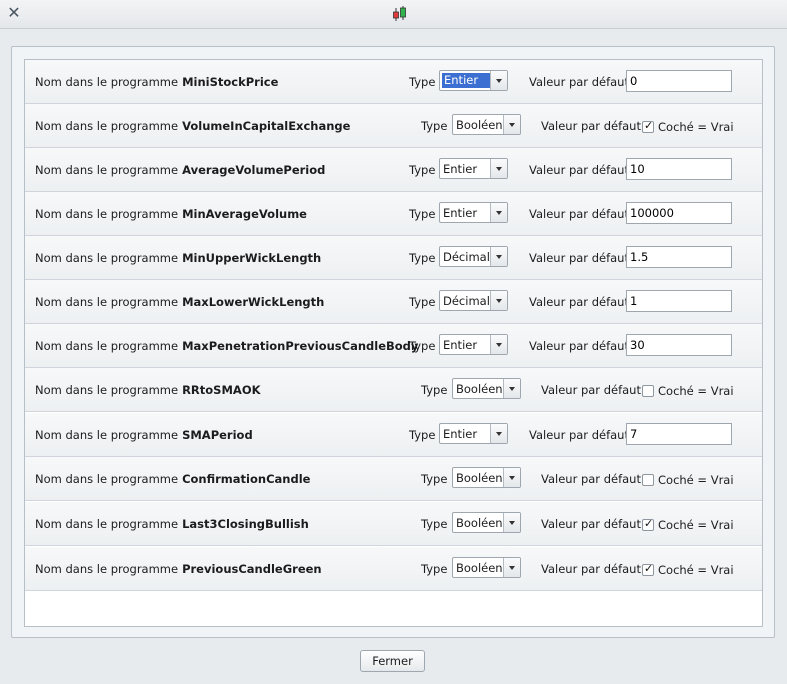 The width and height of the screenshot is (787, 684). What do you see at coordinates (254, 170) in the screenshot?
I see `param-name: AverageVolumePeriod` at bounding box center [254, 170].